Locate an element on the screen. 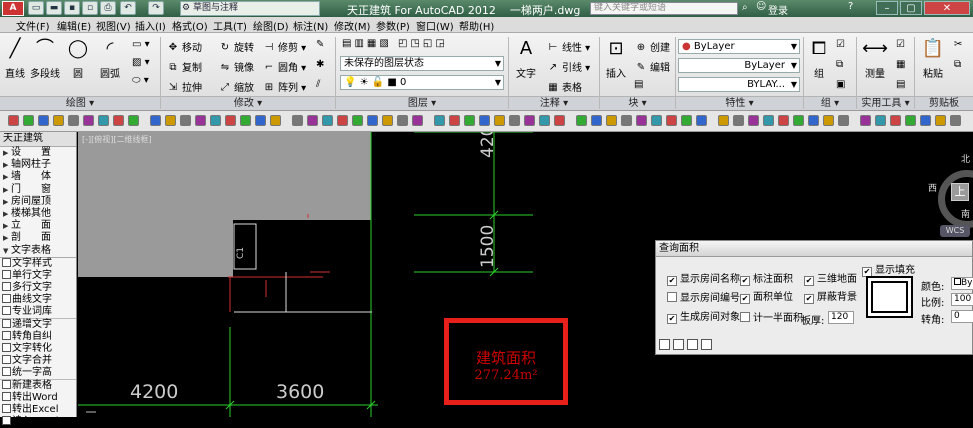 The width and height of the screenshot is (973, 428). menu-tools: 工具(T) is located at coordinates (230, 25).